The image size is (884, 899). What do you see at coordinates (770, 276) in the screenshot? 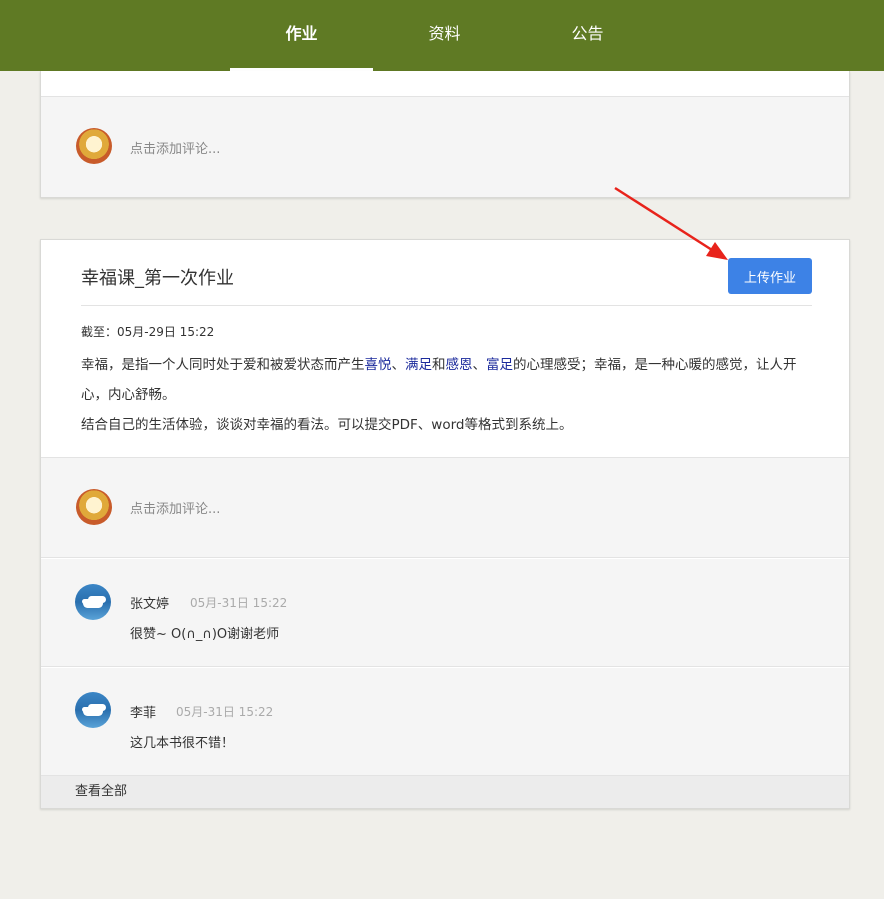
I see `upload-homework-button: 上传作业` at bounding box center [770, 276].